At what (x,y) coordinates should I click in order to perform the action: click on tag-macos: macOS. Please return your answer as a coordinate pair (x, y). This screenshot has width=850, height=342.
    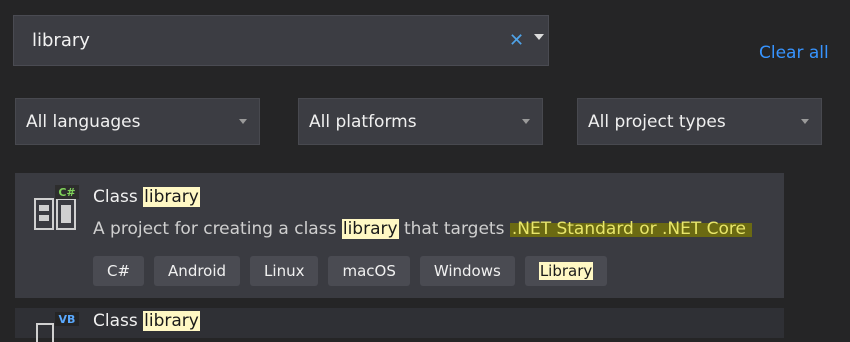
    Looking at the image, I should click on (369, 271).